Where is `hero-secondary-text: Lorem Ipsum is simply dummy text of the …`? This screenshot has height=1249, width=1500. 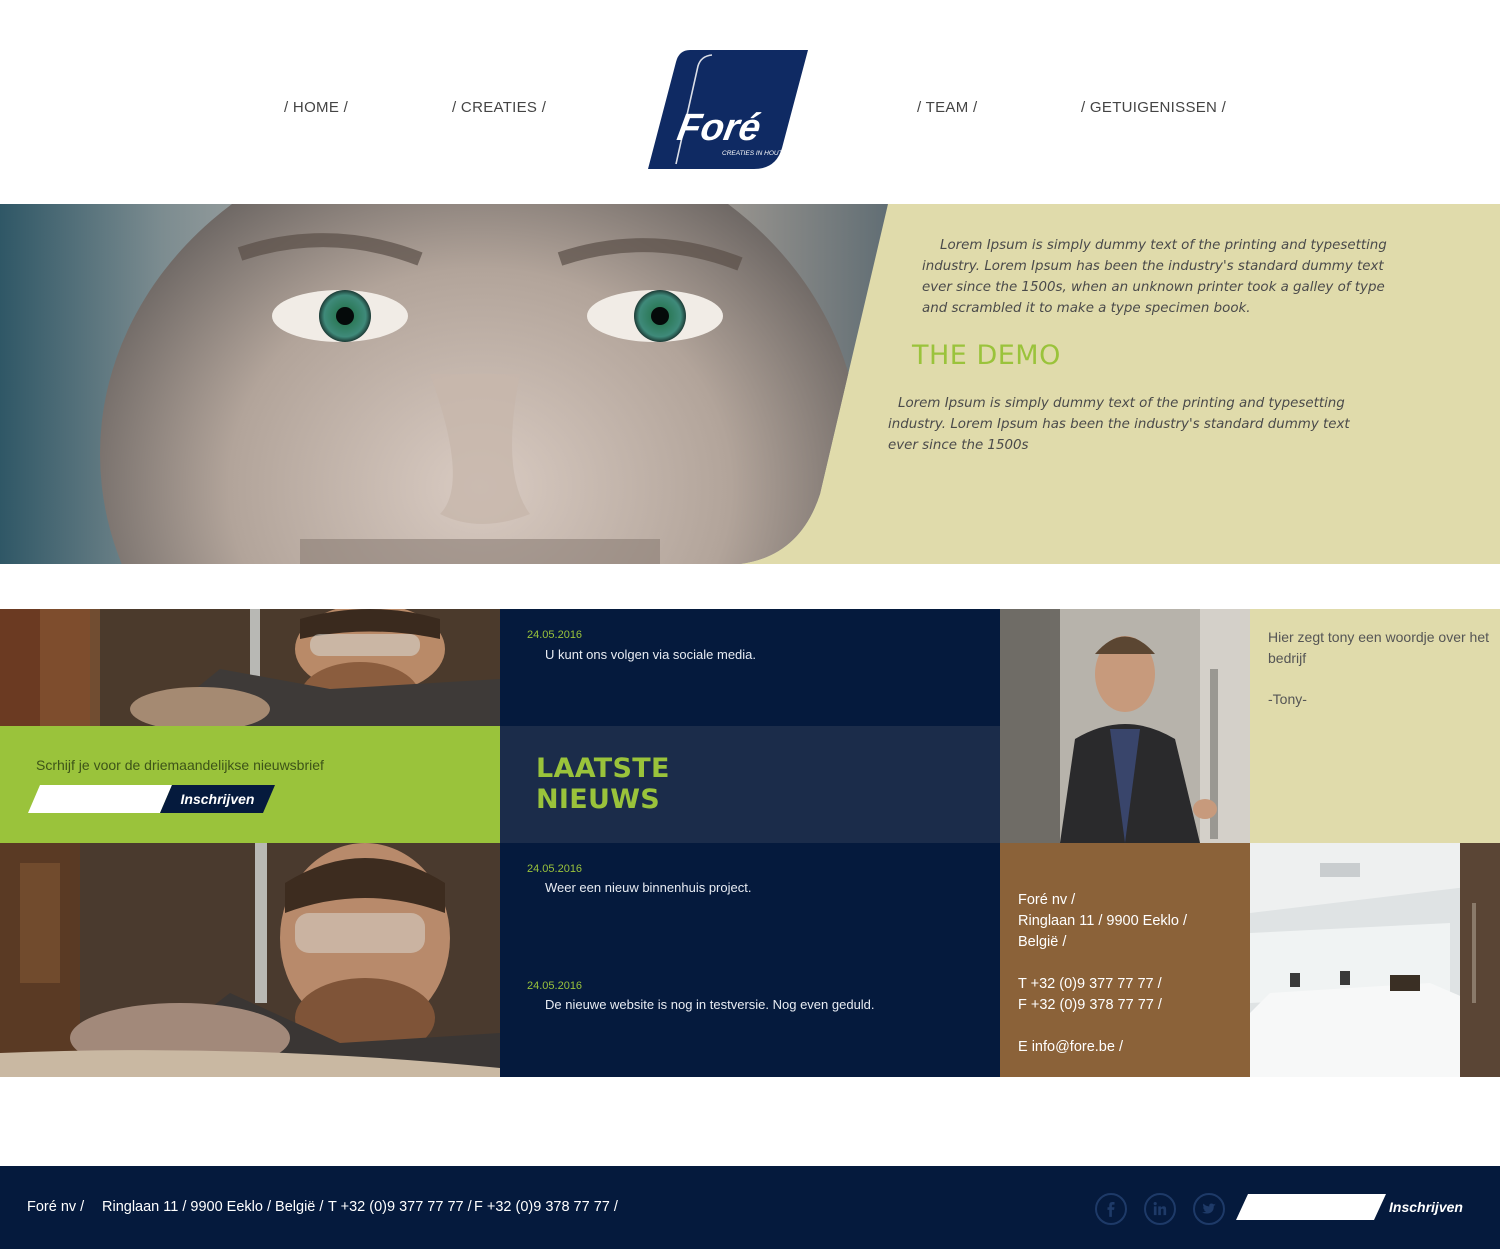
hero-secondary-text: Lorem Ipsum is simply dummy text of the … is located at coordinates (1119, 424).